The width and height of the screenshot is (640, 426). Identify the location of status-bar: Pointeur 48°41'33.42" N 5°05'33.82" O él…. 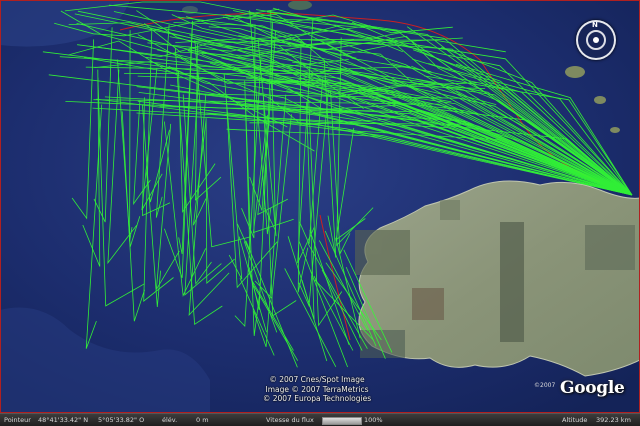
(320, 419).